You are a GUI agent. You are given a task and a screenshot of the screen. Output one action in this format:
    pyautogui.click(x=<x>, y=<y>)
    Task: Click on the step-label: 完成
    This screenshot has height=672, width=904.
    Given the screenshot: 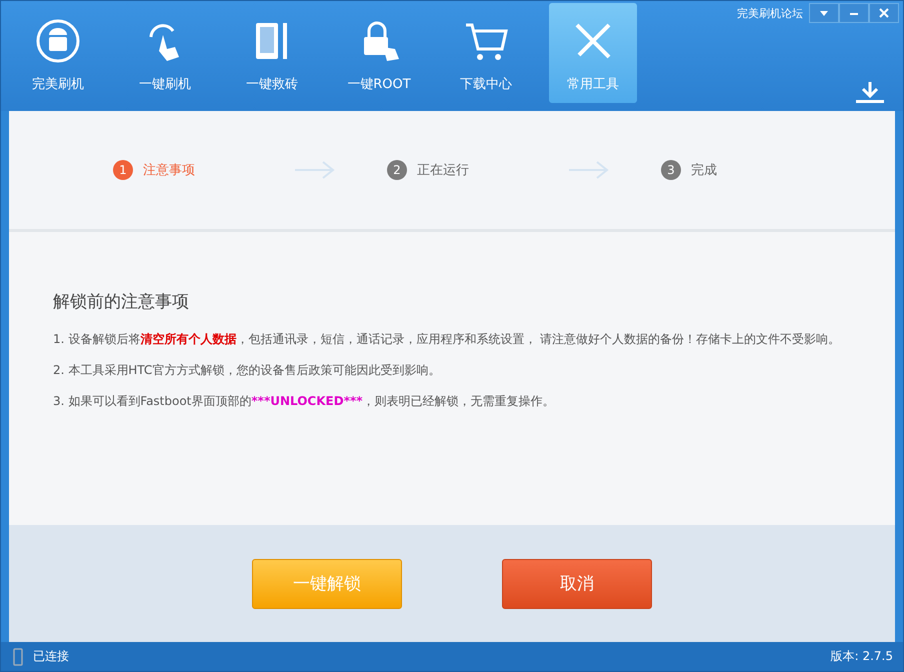 What is the action you would take?
    pyautogui.click(x=704, y=170)
    